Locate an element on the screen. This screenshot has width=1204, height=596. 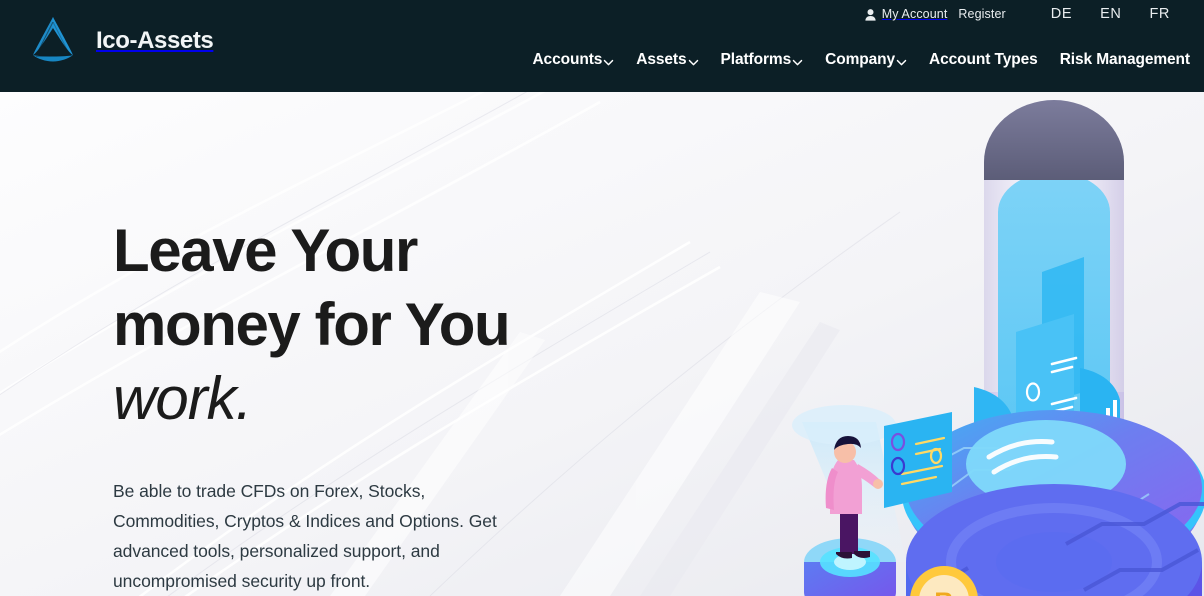
nav-item-label: Company is located at coordinates (860, 60).